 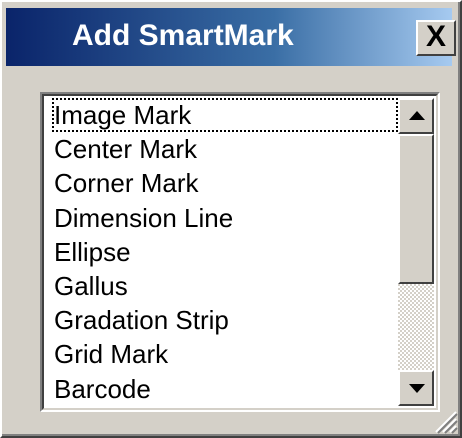 I want to click on list-item-gradation-strip: Gradation Strip, so click(x=225, y=320).